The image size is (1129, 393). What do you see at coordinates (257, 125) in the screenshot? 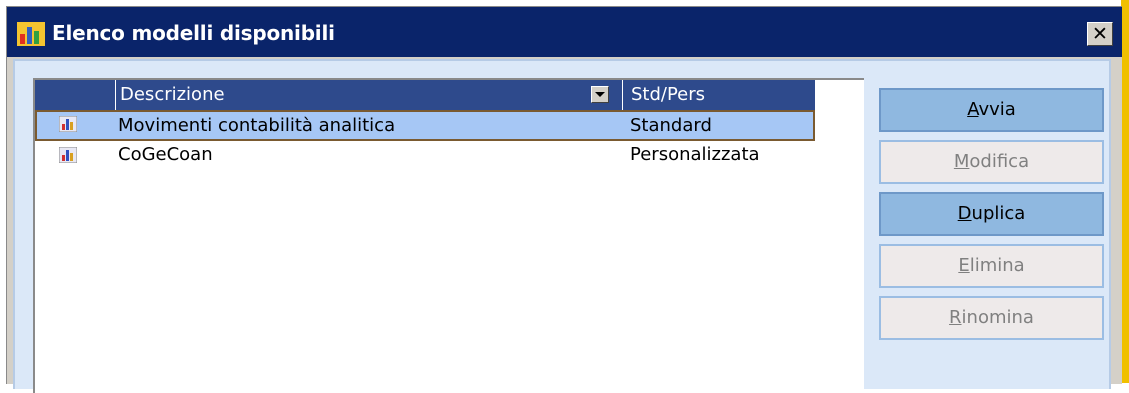
I see `row-description: Movimenti contabilità analitica` at bounding box center [257, 125].